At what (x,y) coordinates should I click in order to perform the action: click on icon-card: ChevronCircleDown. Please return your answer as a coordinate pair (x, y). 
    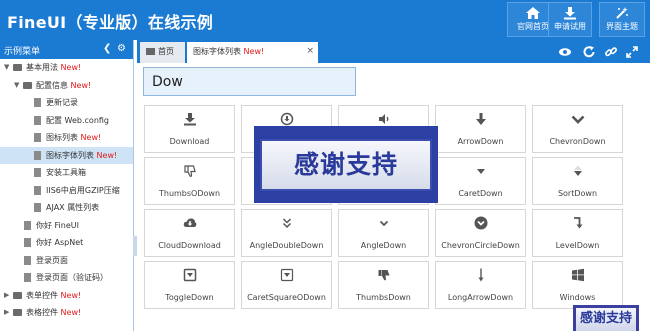
    Looking at the image, I should click on (480, 233).